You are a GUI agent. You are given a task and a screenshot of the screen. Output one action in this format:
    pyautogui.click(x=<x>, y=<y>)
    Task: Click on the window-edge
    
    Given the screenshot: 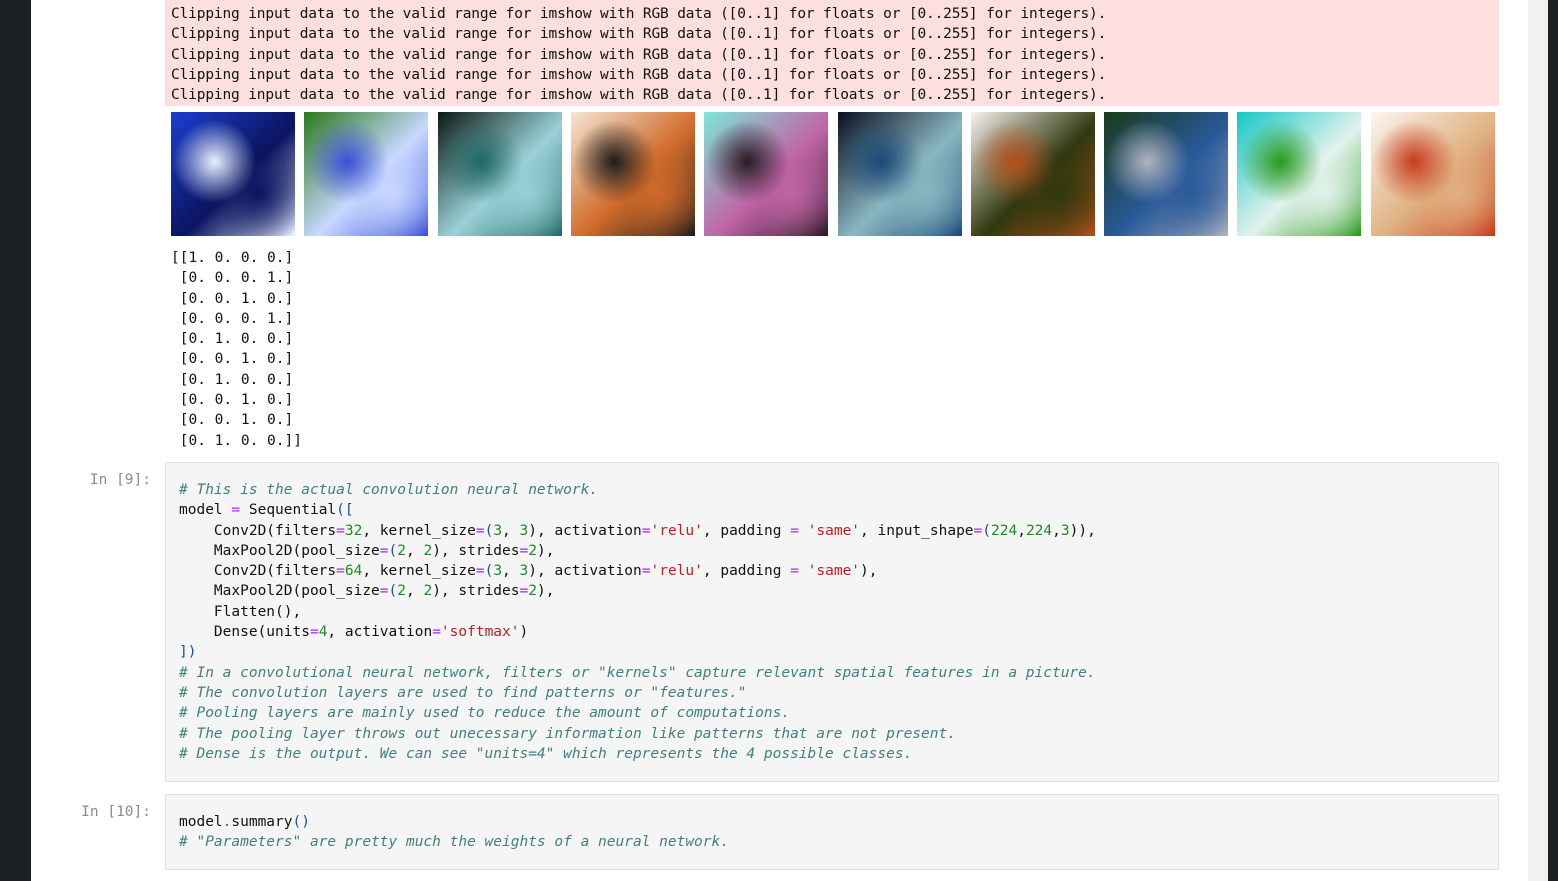 What is the action you would take?
    pyautogui.click(x=1553, y=440)
    